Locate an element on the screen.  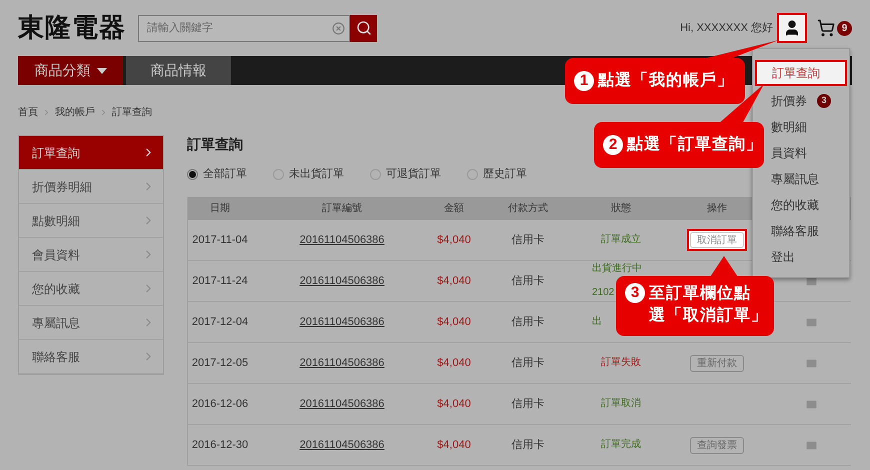
callout-text: 點選「我的帳戶」 is located at coordinates (666, 80).